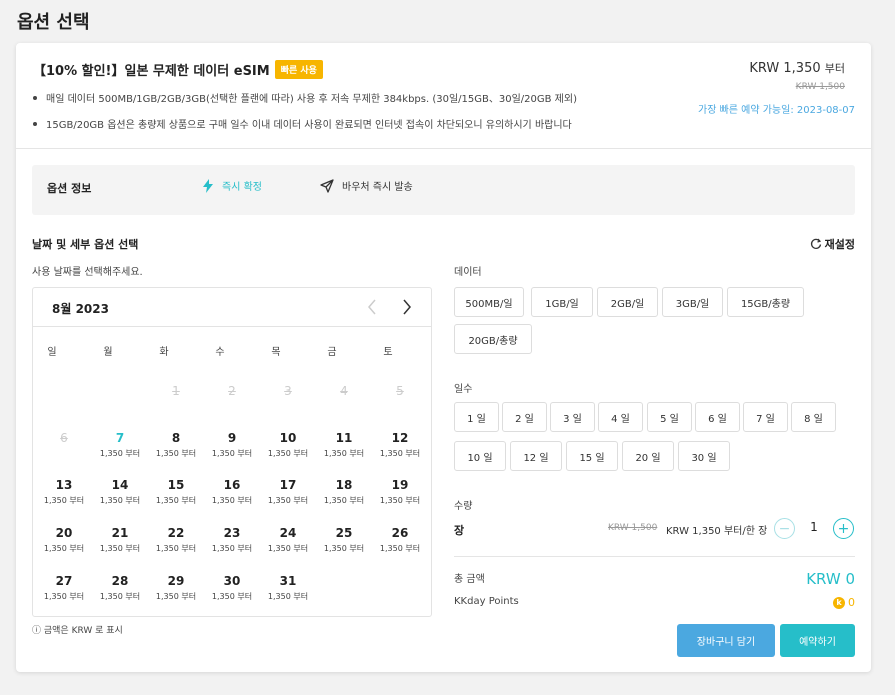  What do you see at coordinates (83, 631) in the screenshot?
I see `currency-note-text: 금액은 KRW 로 표시` at bounding box center [83, 631].